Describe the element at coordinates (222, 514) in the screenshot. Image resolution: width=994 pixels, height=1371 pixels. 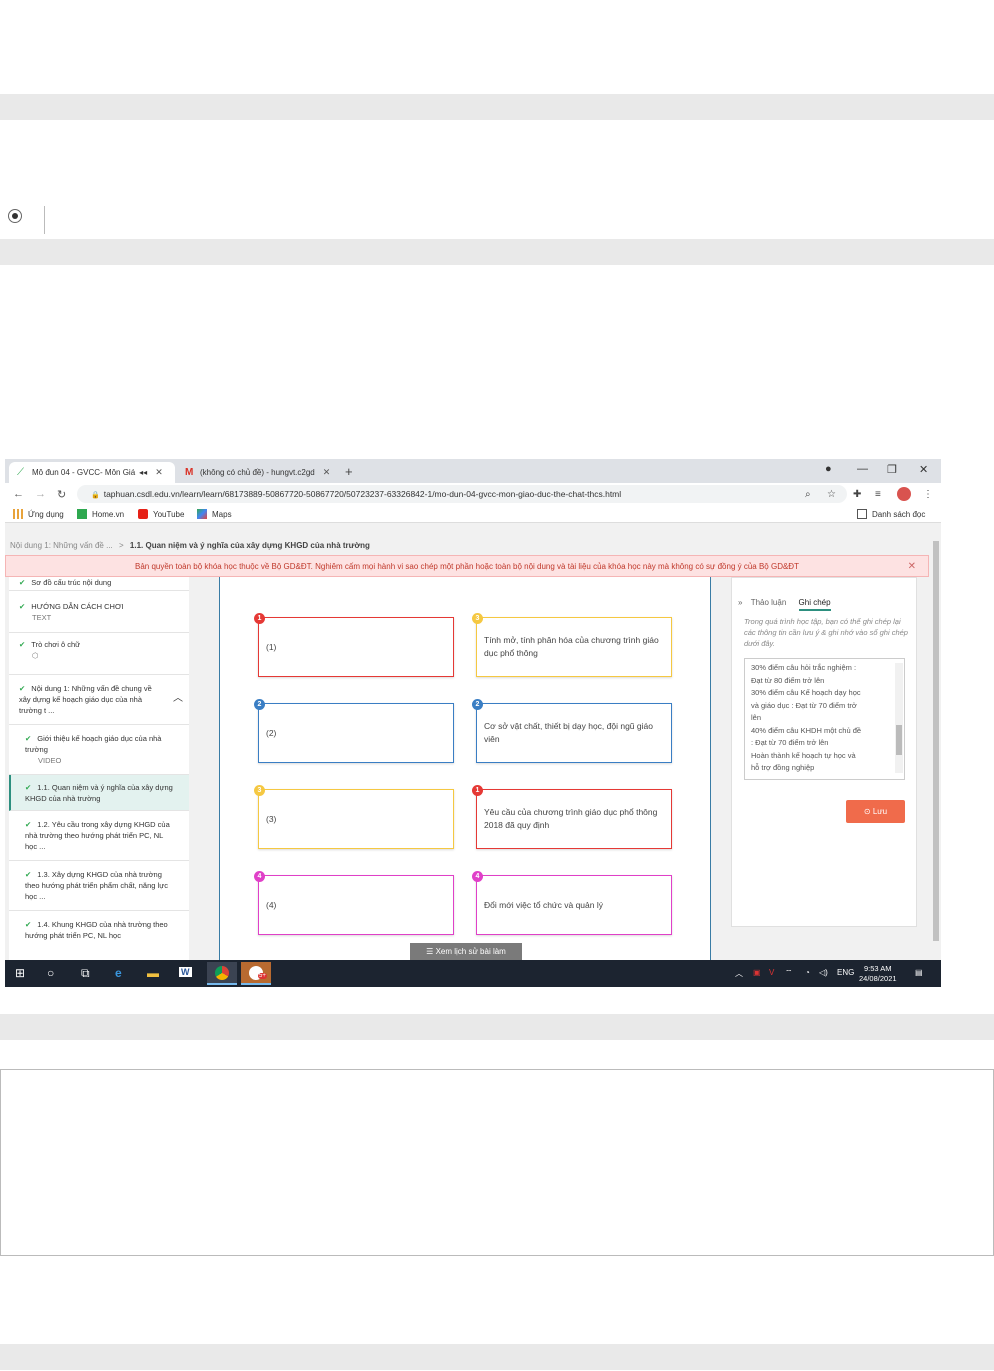
I see `bookmark-label: Maps` at that location.